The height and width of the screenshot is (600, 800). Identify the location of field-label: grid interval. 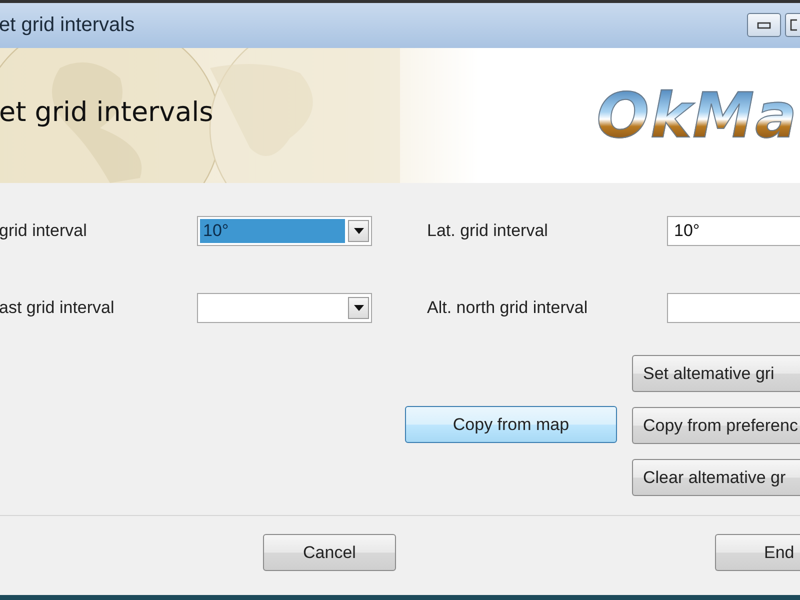
(44, 231).